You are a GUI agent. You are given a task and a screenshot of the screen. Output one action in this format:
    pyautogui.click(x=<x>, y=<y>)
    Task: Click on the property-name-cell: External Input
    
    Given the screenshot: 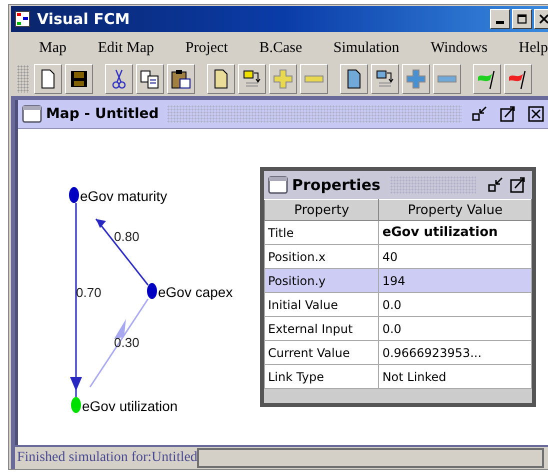 What is the action you would take?
    pyautogui.click(x=321, y=328)
    